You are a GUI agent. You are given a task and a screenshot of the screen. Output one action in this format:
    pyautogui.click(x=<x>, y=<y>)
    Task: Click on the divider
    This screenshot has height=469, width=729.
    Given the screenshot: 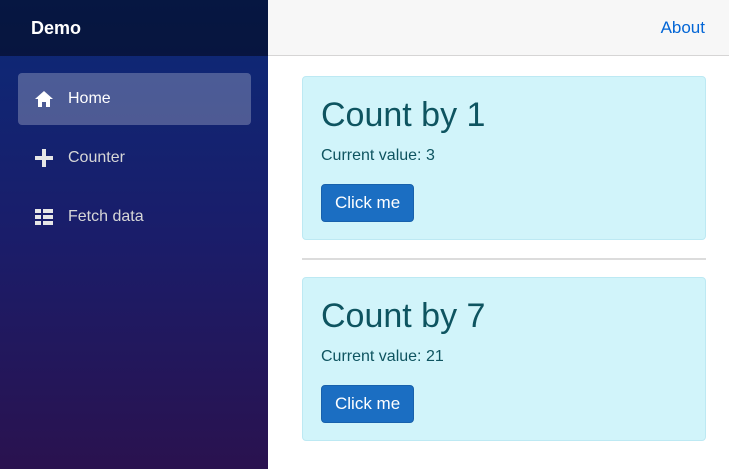 What is the action you would take?
    pyautogui.click(x=504, y=259)
    